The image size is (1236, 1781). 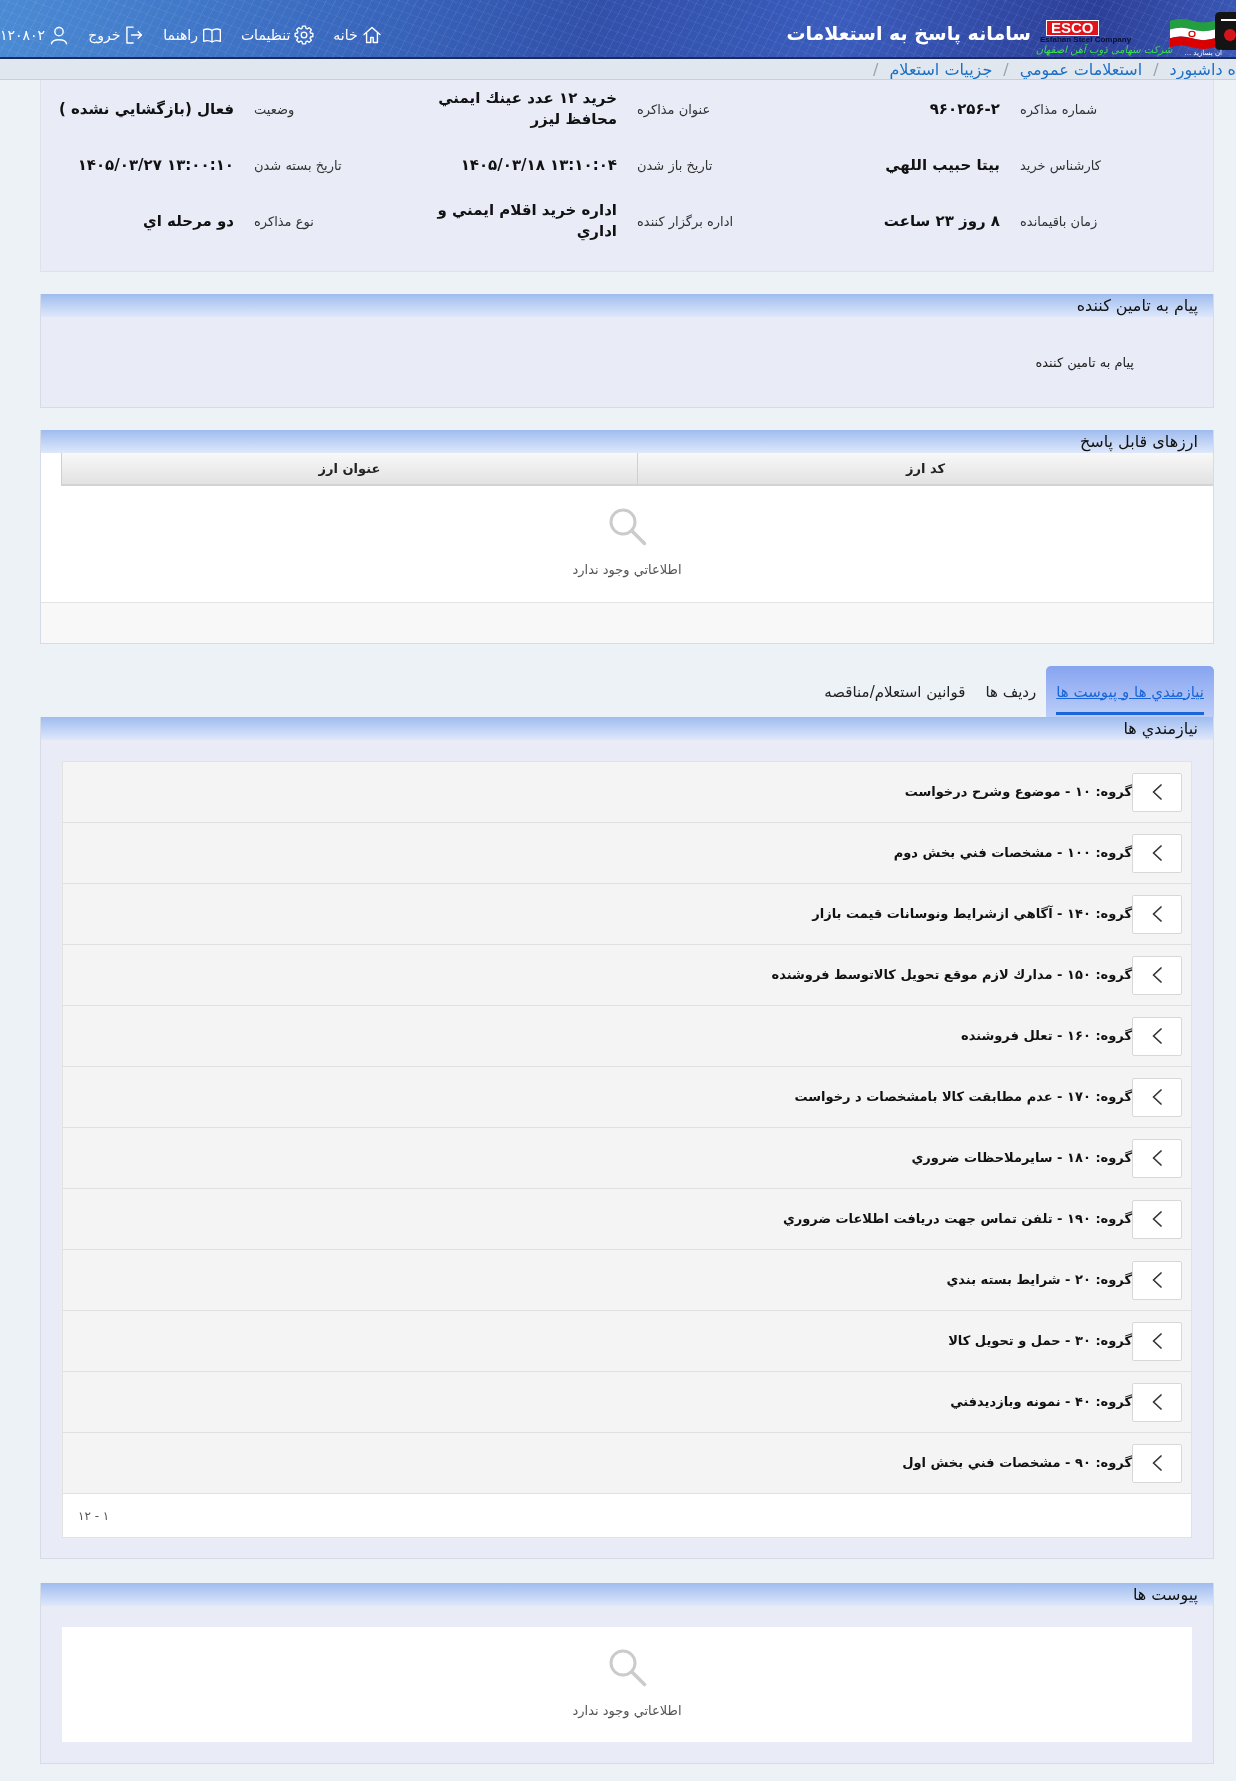 What do you see at coordinates (146, 109) in the screenshot?
I see `field-value: فعال (بازگشايي نشده )` at bounding box center [146, 109].